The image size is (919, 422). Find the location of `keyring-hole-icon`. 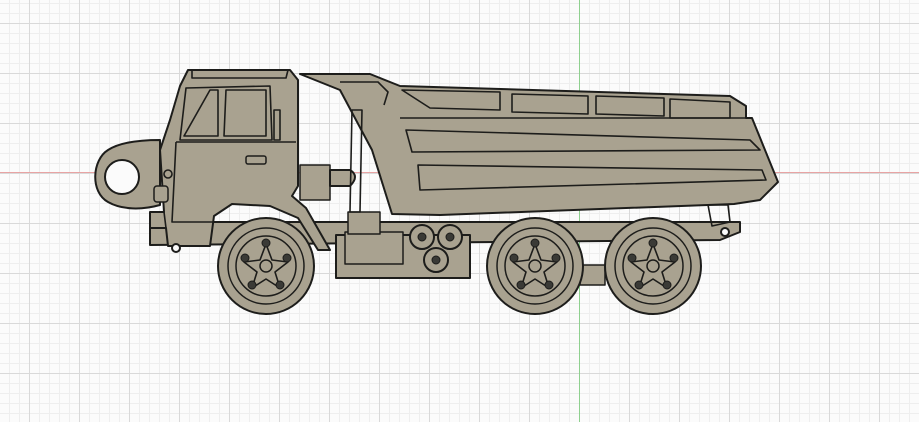

keyring-hole-icon is located at coordinates (127, 174).